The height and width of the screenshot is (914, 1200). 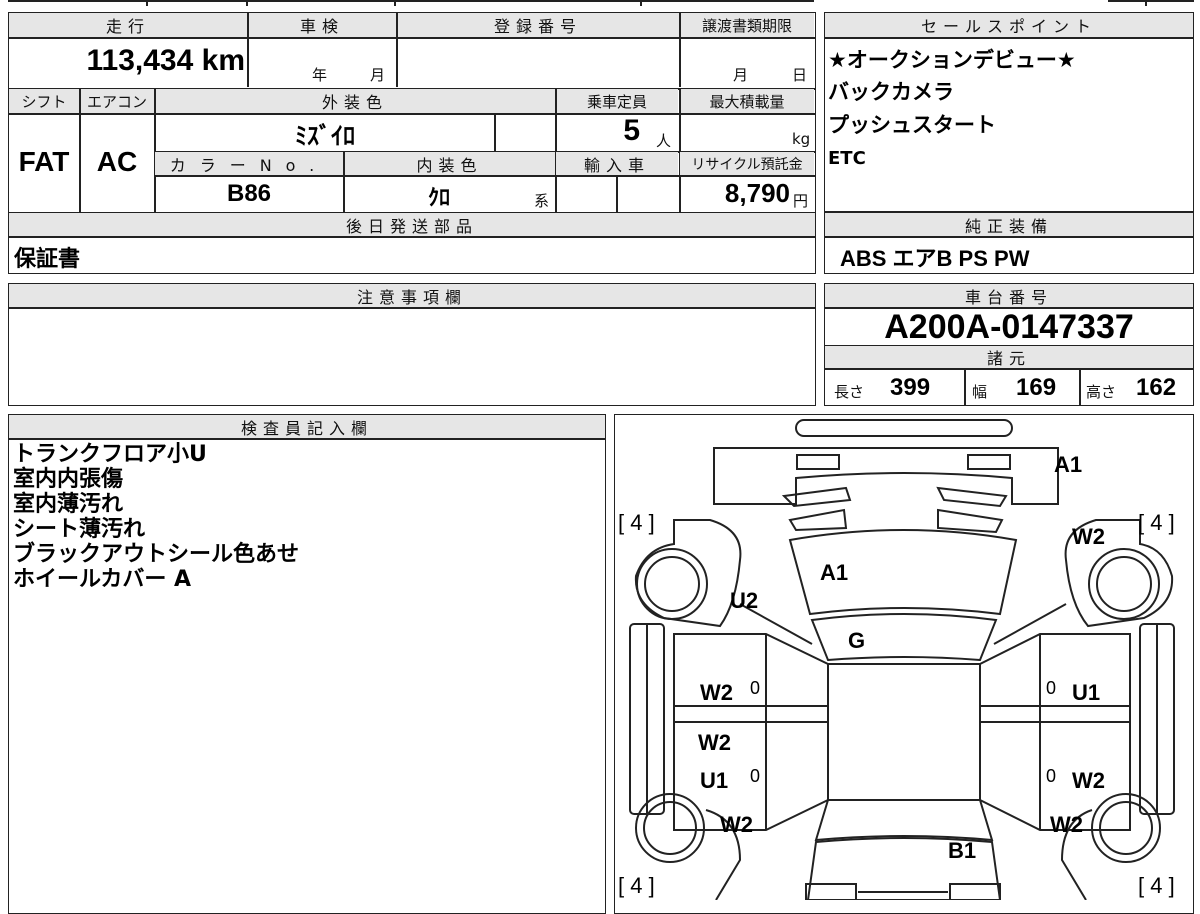 I want to click on equipment-header: 純正装備, so click(x=1009, y=224).